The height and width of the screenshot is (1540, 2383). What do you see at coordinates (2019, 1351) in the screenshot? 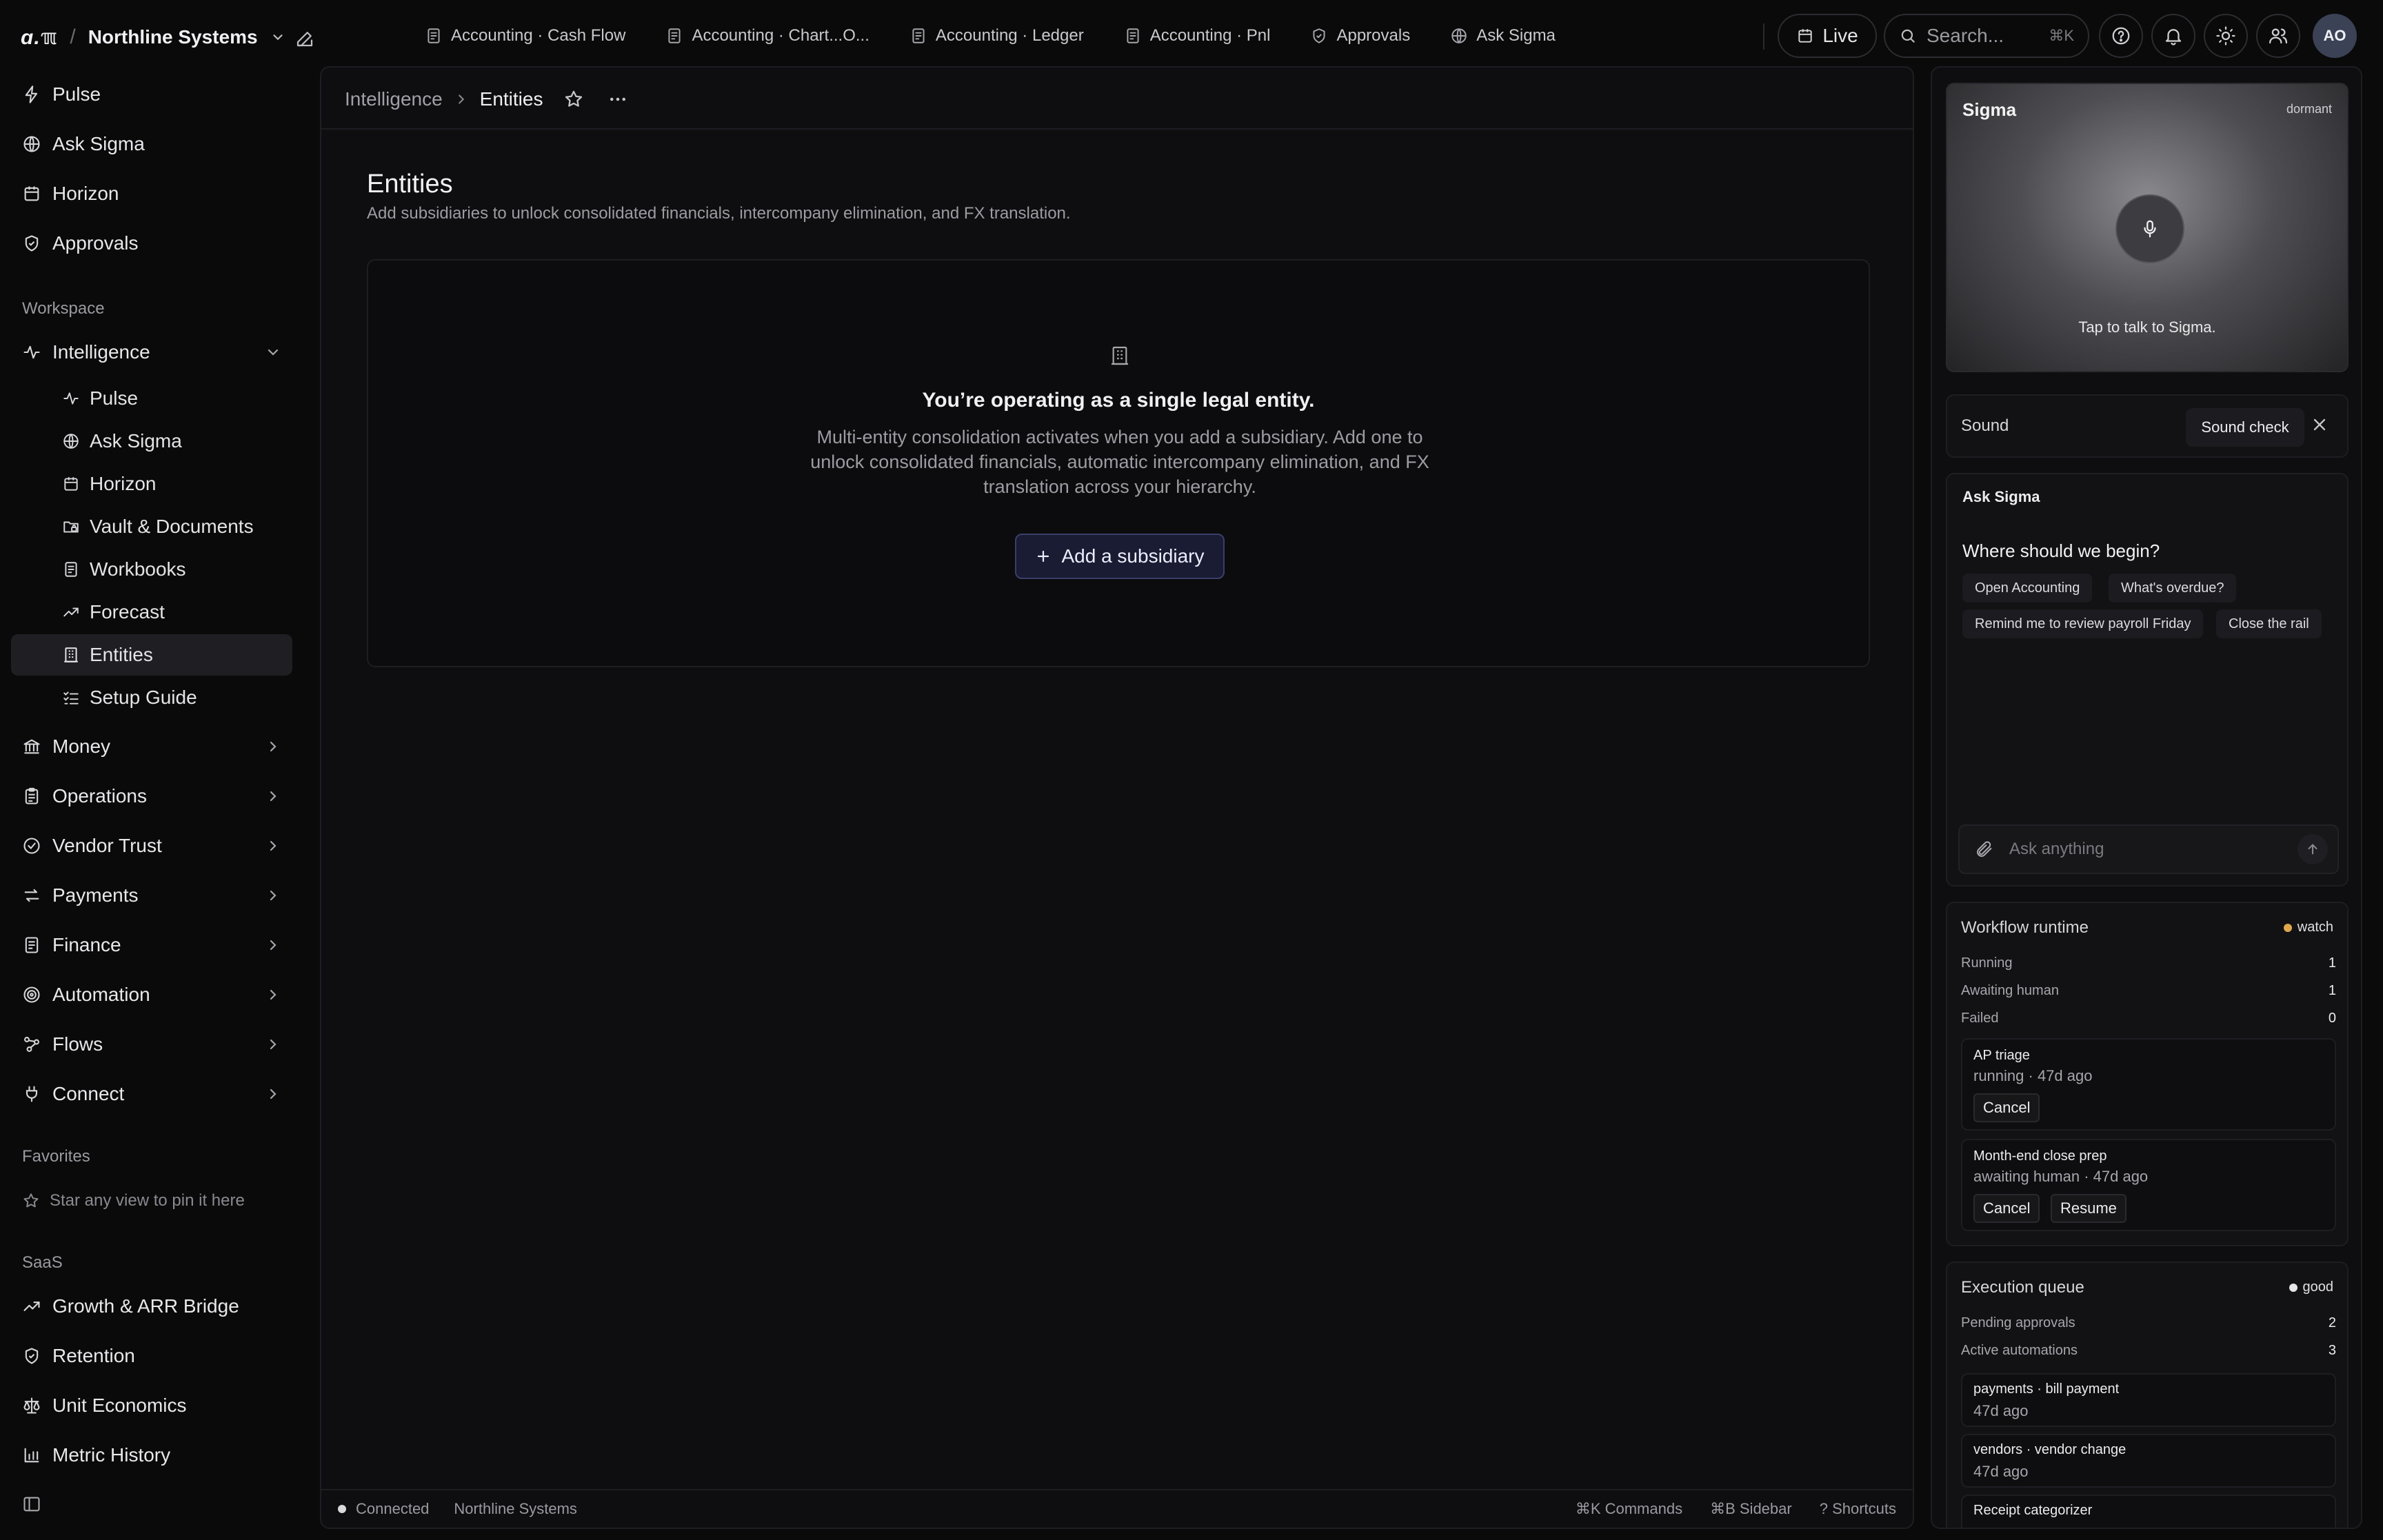
I see `metric-label: Active automations` at bounding box center [2019, 1351].